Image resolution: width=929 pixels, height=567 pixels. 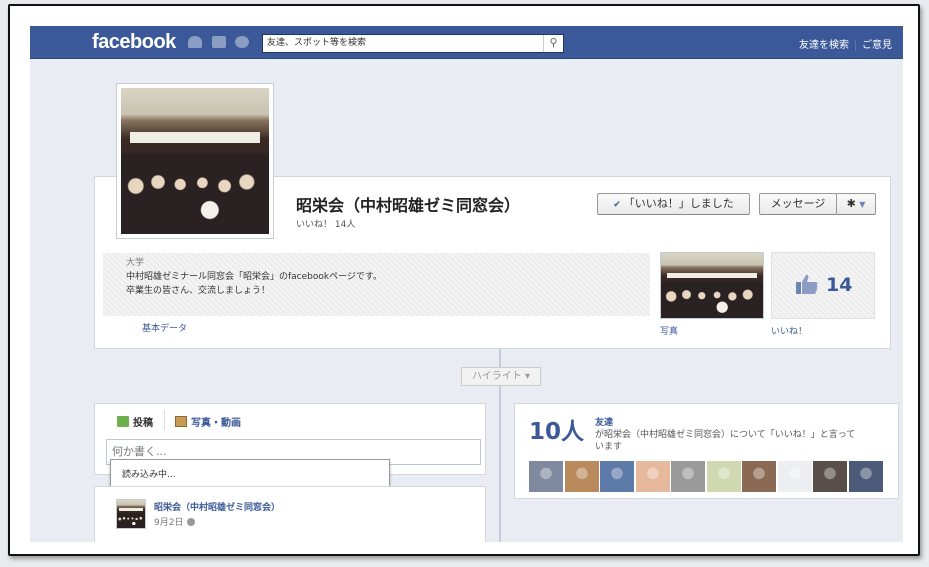 I want to click on friend-requests-icon, so click(x=195, y=42).